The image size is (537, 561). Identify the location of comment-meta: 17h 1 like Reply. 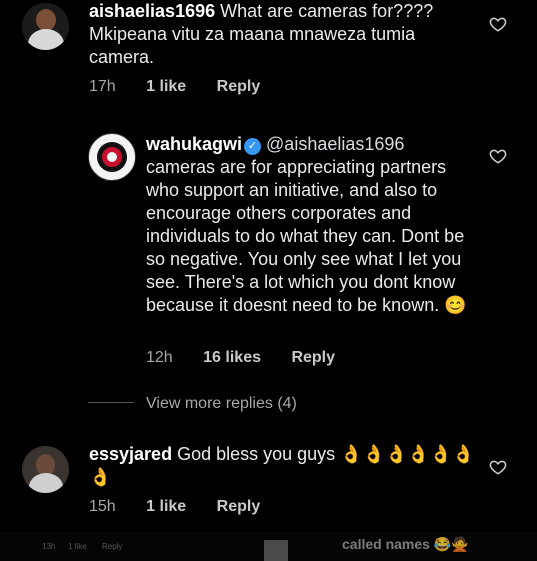
(187, 87).